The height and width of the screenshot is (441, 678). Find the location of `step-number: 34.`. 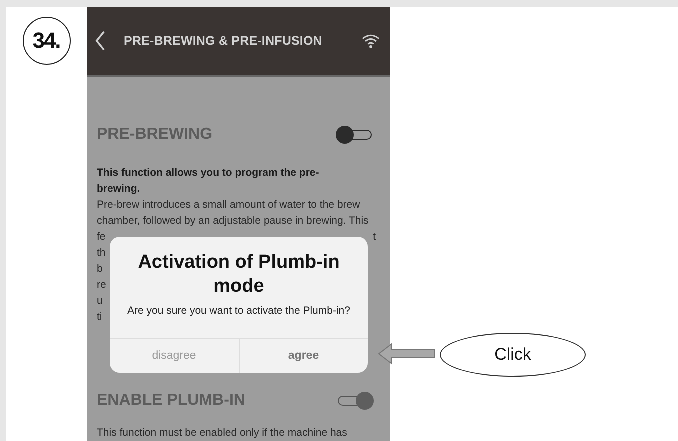

step-number: 34. is located at coordinates (46, 41).